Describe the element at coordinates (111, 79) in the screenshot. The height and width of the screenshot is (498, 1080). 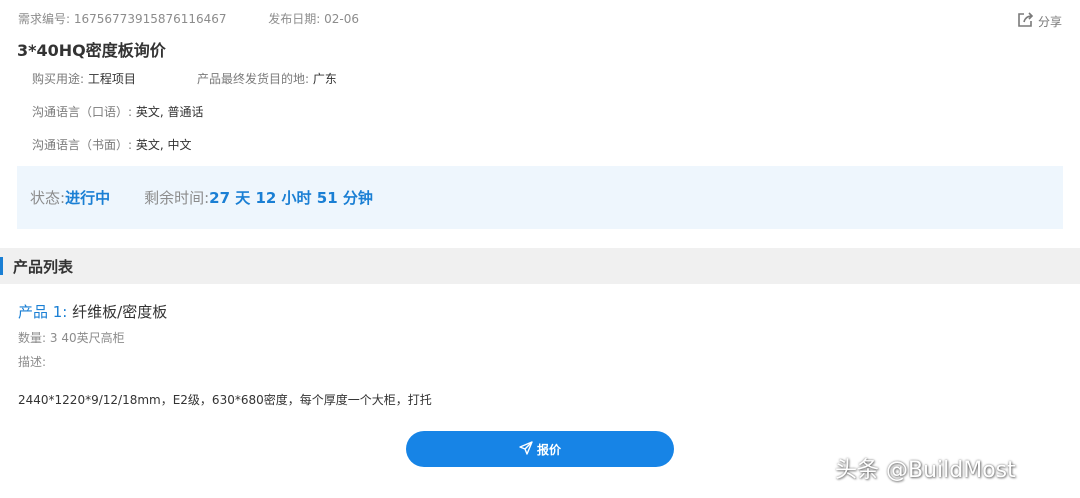
I see `purpose-value: 工程项目` at that location.